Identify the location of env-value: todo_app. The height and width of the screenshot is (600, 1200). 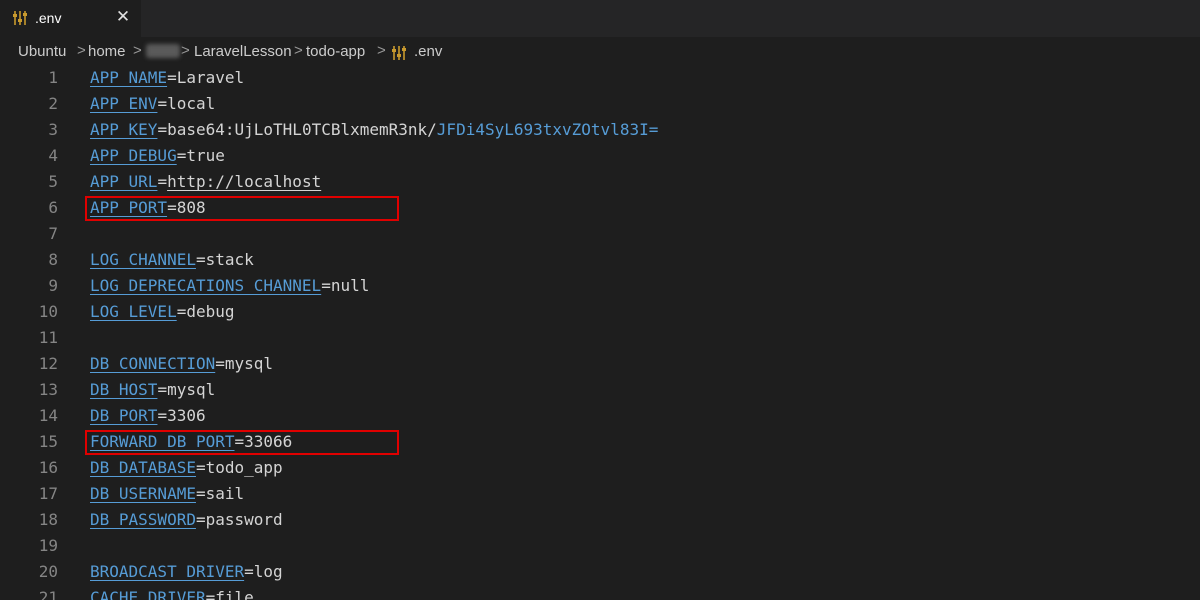
(244, 467).